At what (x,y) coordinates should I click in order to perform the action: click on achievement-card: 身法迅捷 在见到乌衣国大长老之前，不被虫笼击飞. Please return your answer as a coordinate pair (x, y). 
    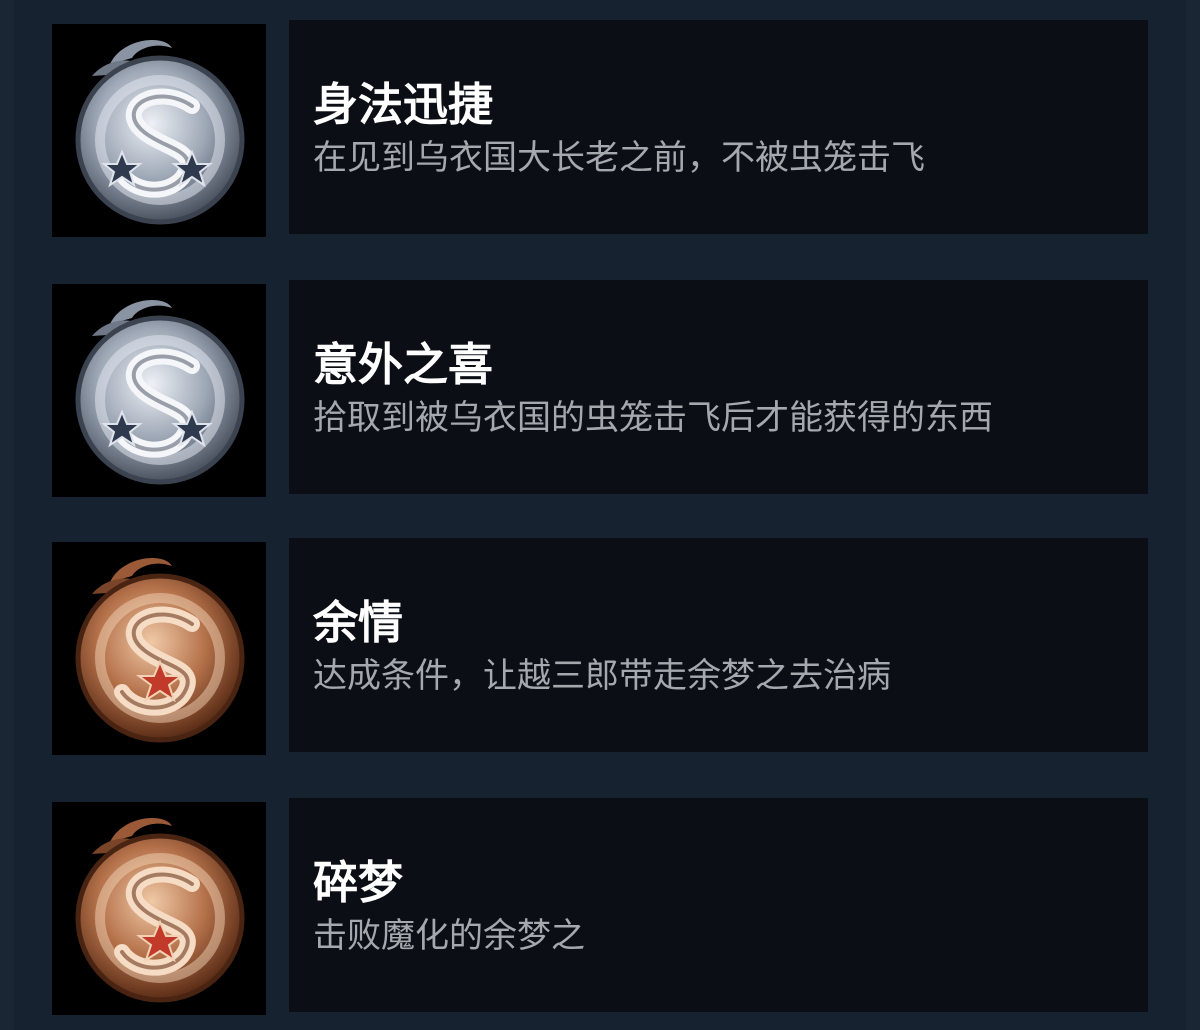
    Looking at the image, I should click on (718, 127).